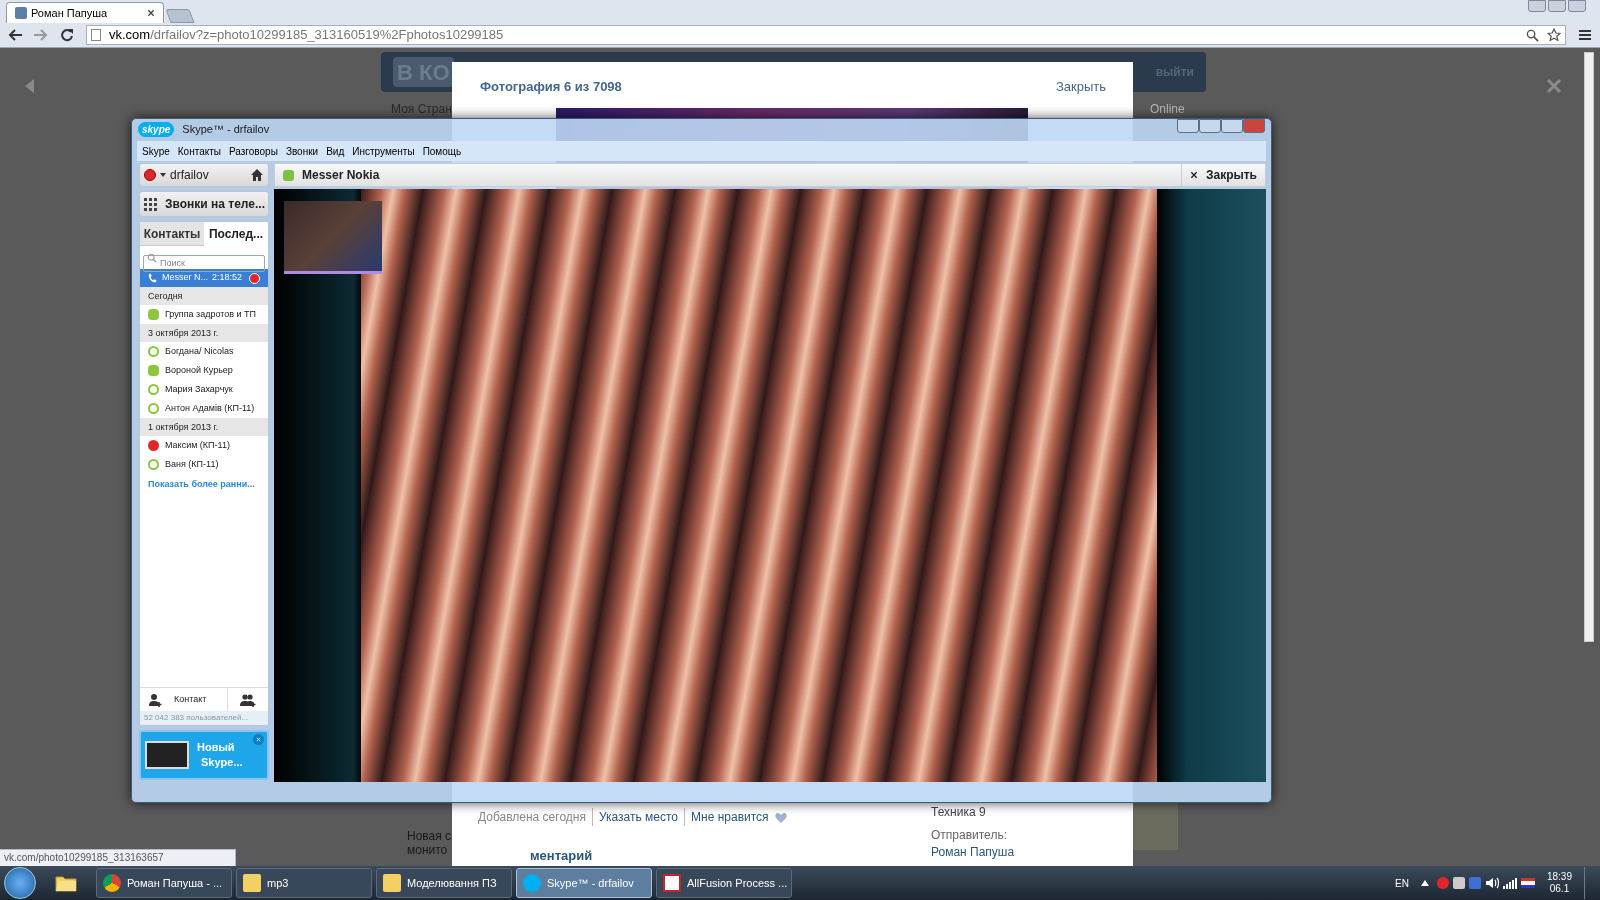 This screenshot has width=1600, height=900. Describe the element at coordinates (248, 699) in the screenshot. I see `add-group-icon` at that location.